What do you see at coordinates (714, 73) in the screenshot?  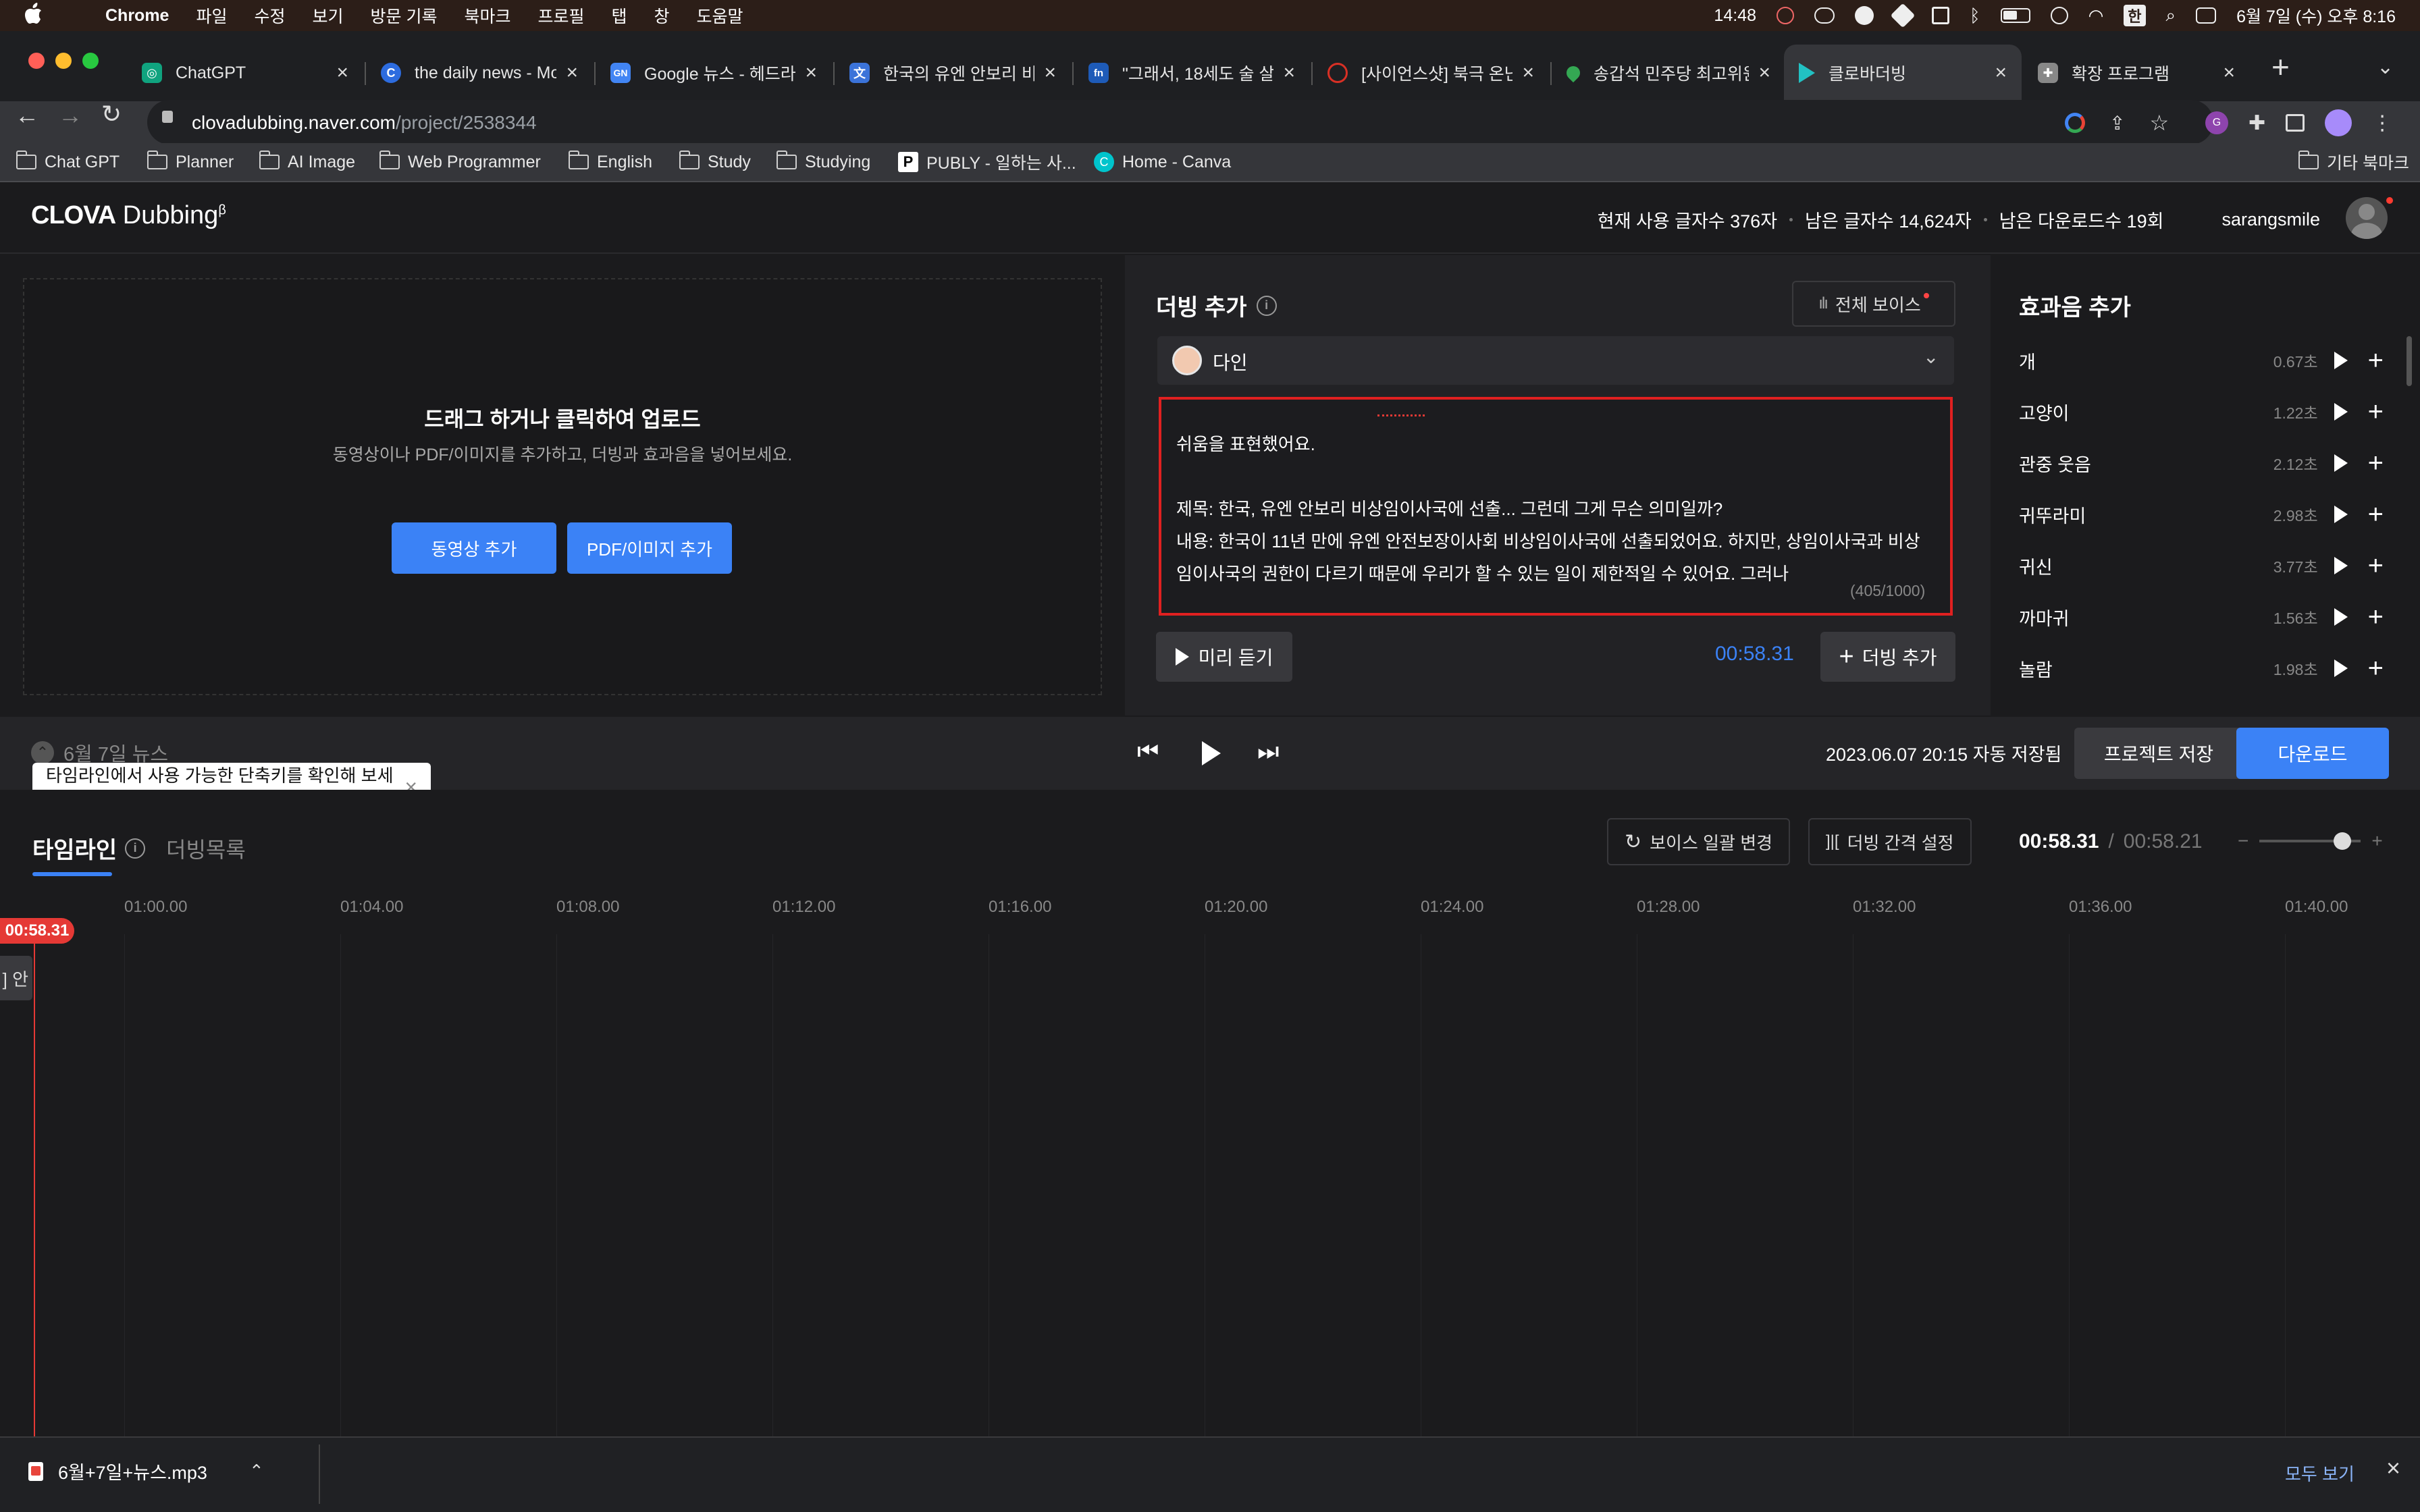 I see `tab-google-news: GN Google 뉴스 - 헤드라 ×` at bounding box center [714, 73].